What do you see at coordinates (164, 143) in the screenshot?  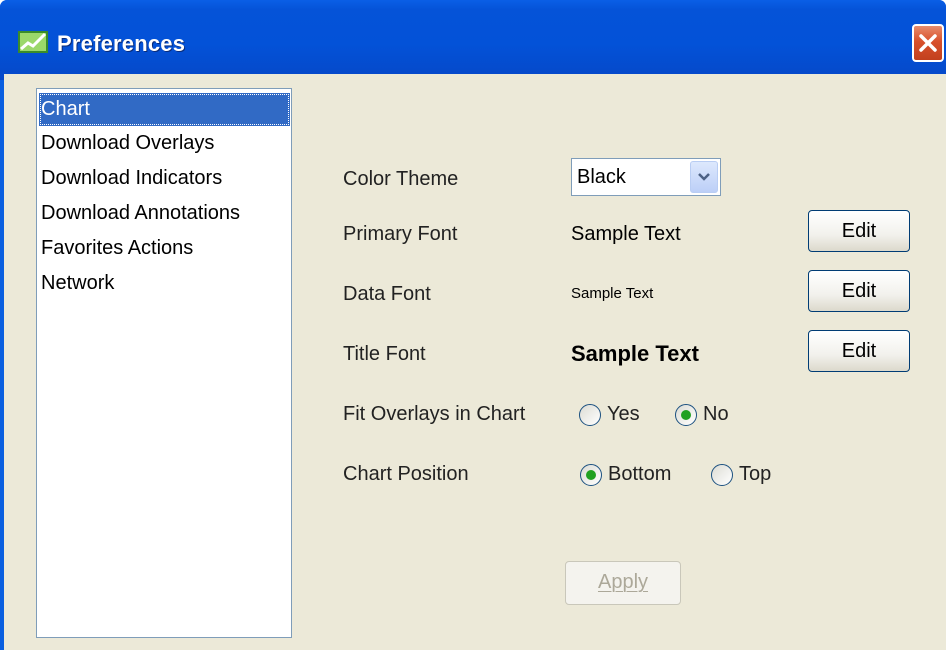 I see `list-item-download-overlays: Download Overlays` at bounding box center [164, 143].